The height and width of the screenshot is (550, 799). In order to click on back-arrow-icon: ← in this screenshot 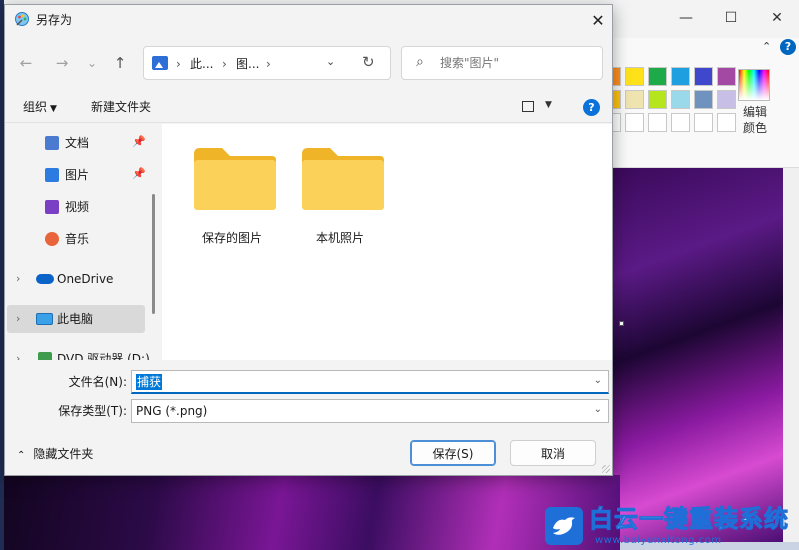, I will do `click(26, 63)`.